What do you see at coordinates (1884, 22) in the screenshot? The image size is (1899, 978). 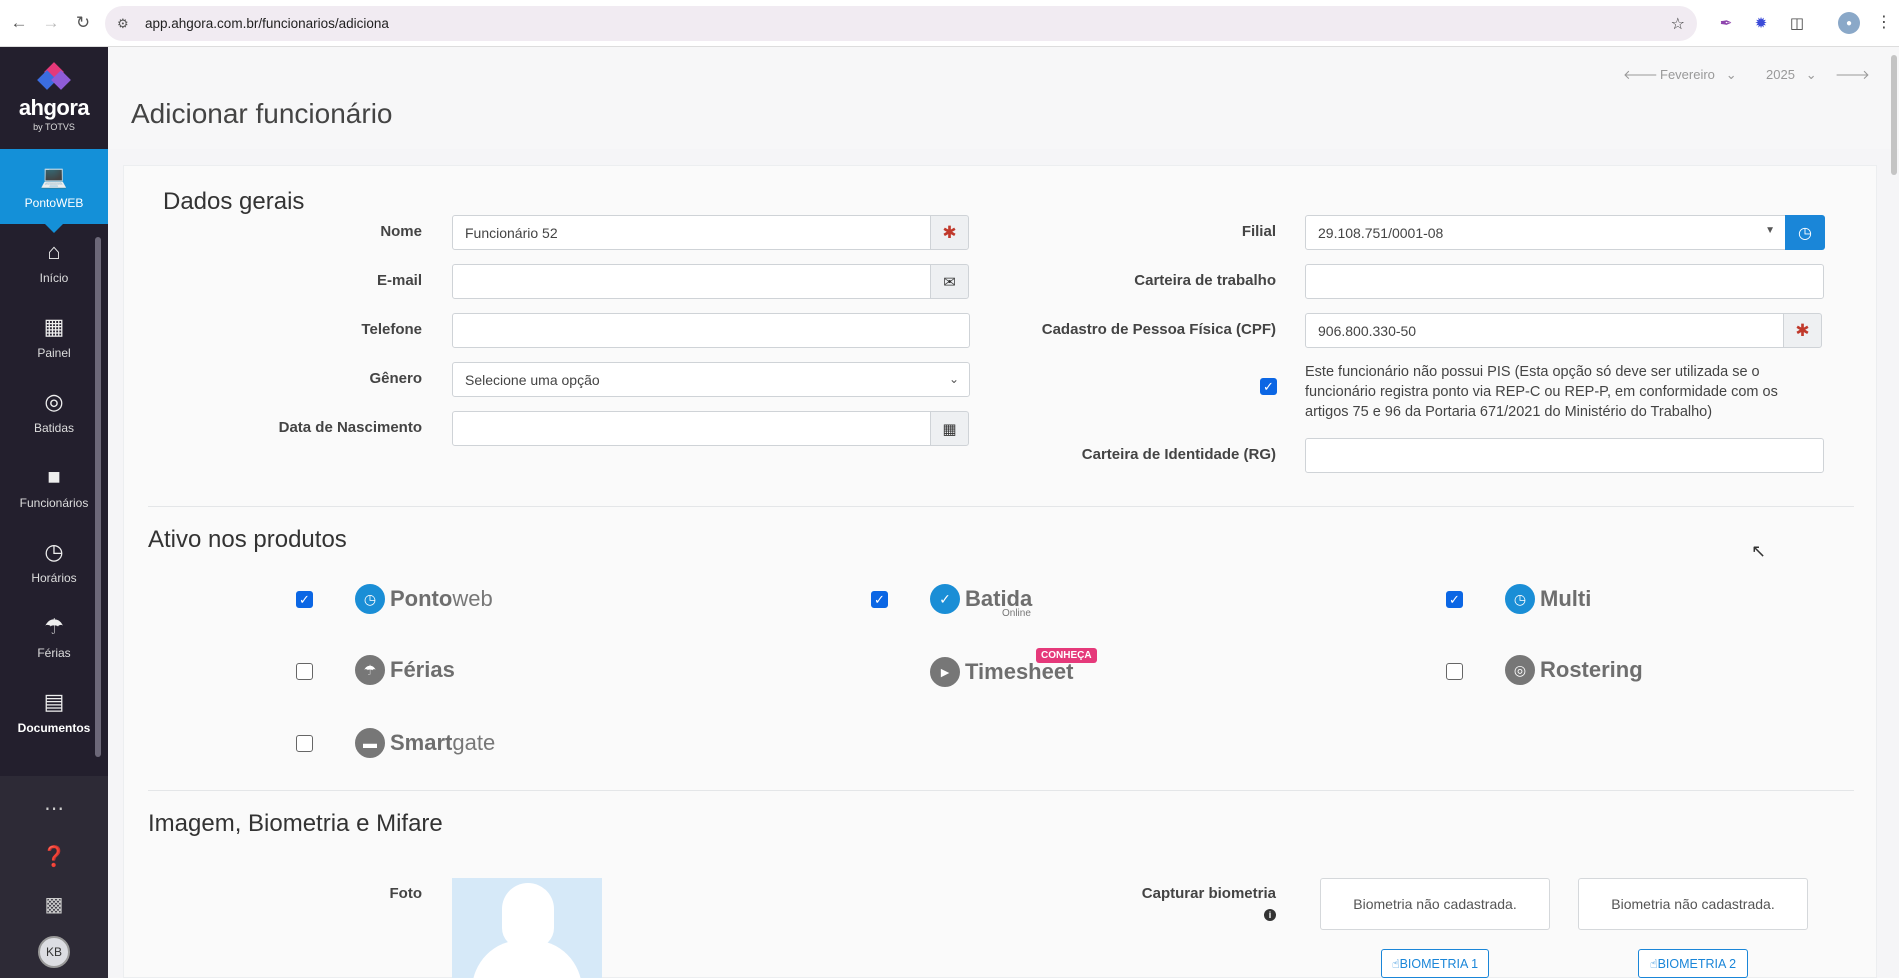 I see `browser-menu-icon: ⋮` at bounding box center [1884, 22].